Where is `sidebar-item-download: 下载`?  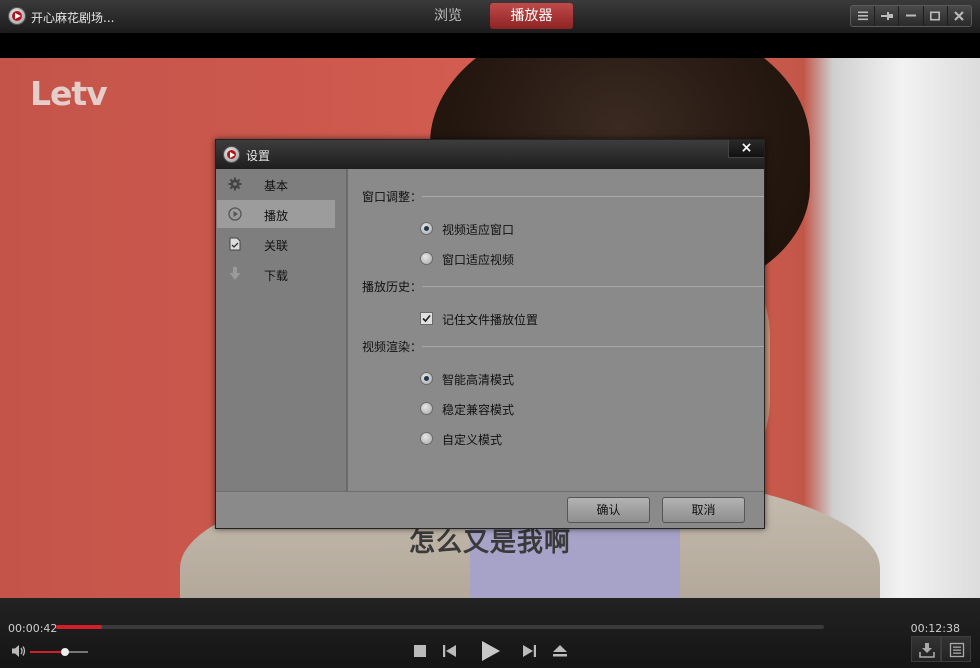 sidebar-item-download: 下载 is located at coordinates (276, 274).